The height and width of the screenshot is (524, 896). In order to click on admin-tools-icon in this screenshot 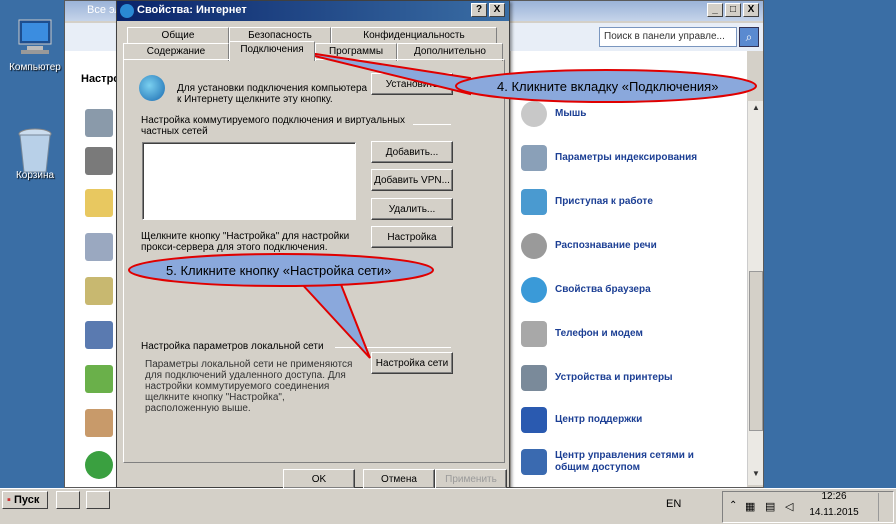, I will do `click(99, 247)`.